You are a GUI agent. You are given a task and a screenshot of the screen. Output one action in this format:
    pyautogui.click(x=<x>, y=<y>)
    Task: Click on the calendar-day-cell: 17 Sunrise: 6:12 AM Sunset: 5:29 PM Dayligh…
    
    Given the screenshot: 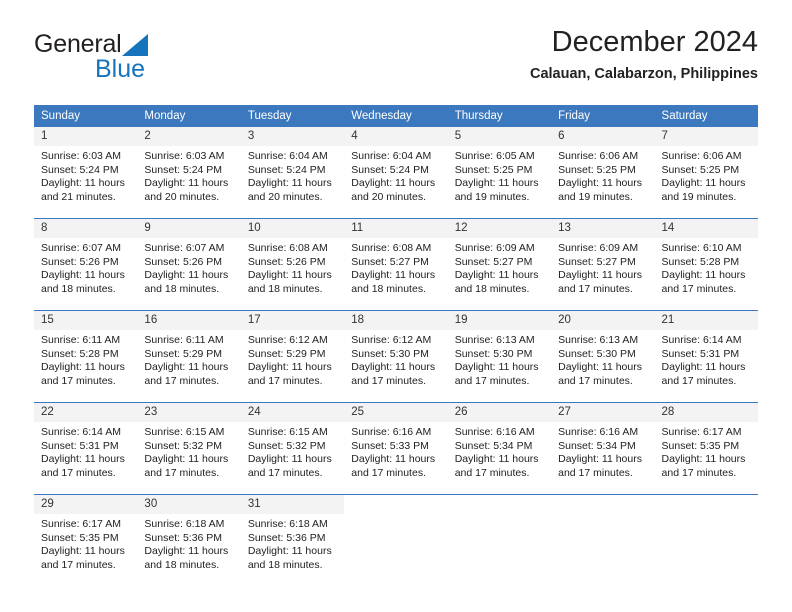 What is the action you would take?
    pyautogui.click(x=292, y=356)
    